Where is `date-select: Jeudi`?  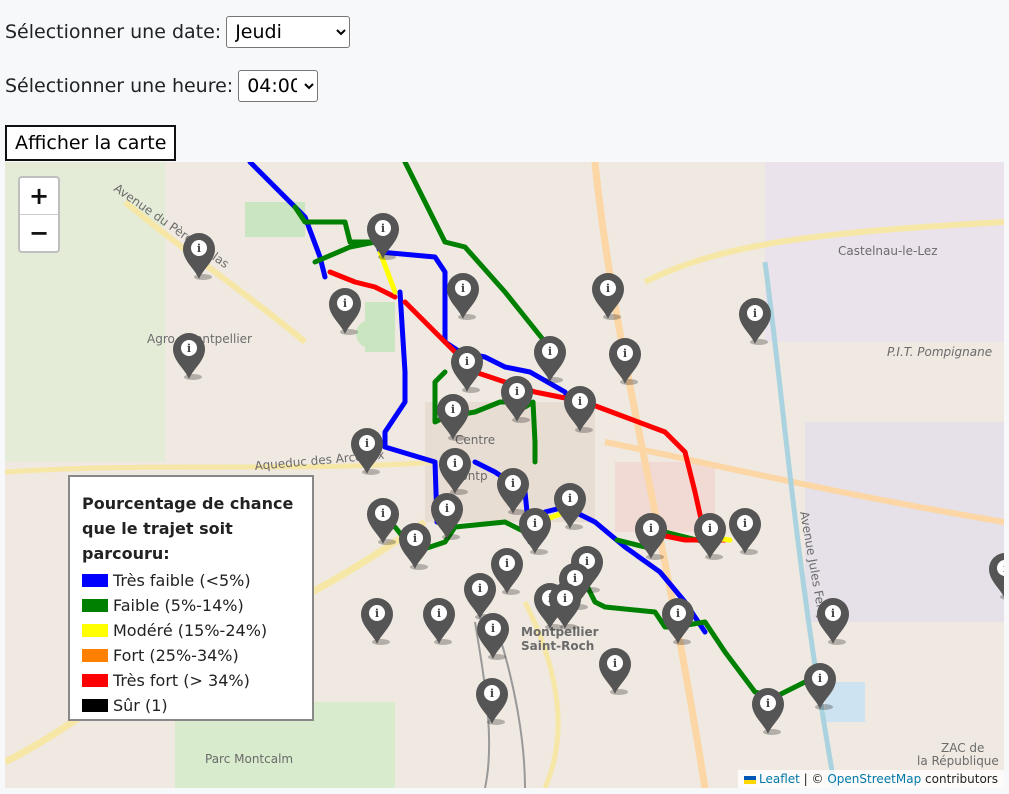 date-select: Jeudi is located at coordinates (288, 32).